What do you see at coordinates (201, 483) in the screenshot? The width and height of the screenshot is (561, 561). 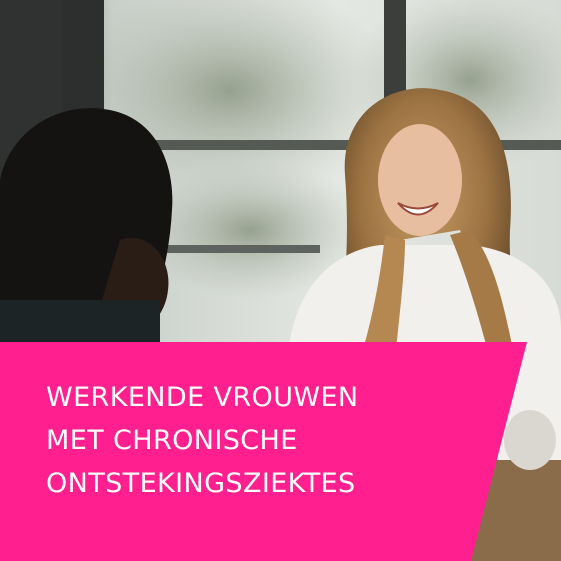 I see `headline-line-3: ONTSTEKINGSZIEKTES` at bounding box center [201, 483].